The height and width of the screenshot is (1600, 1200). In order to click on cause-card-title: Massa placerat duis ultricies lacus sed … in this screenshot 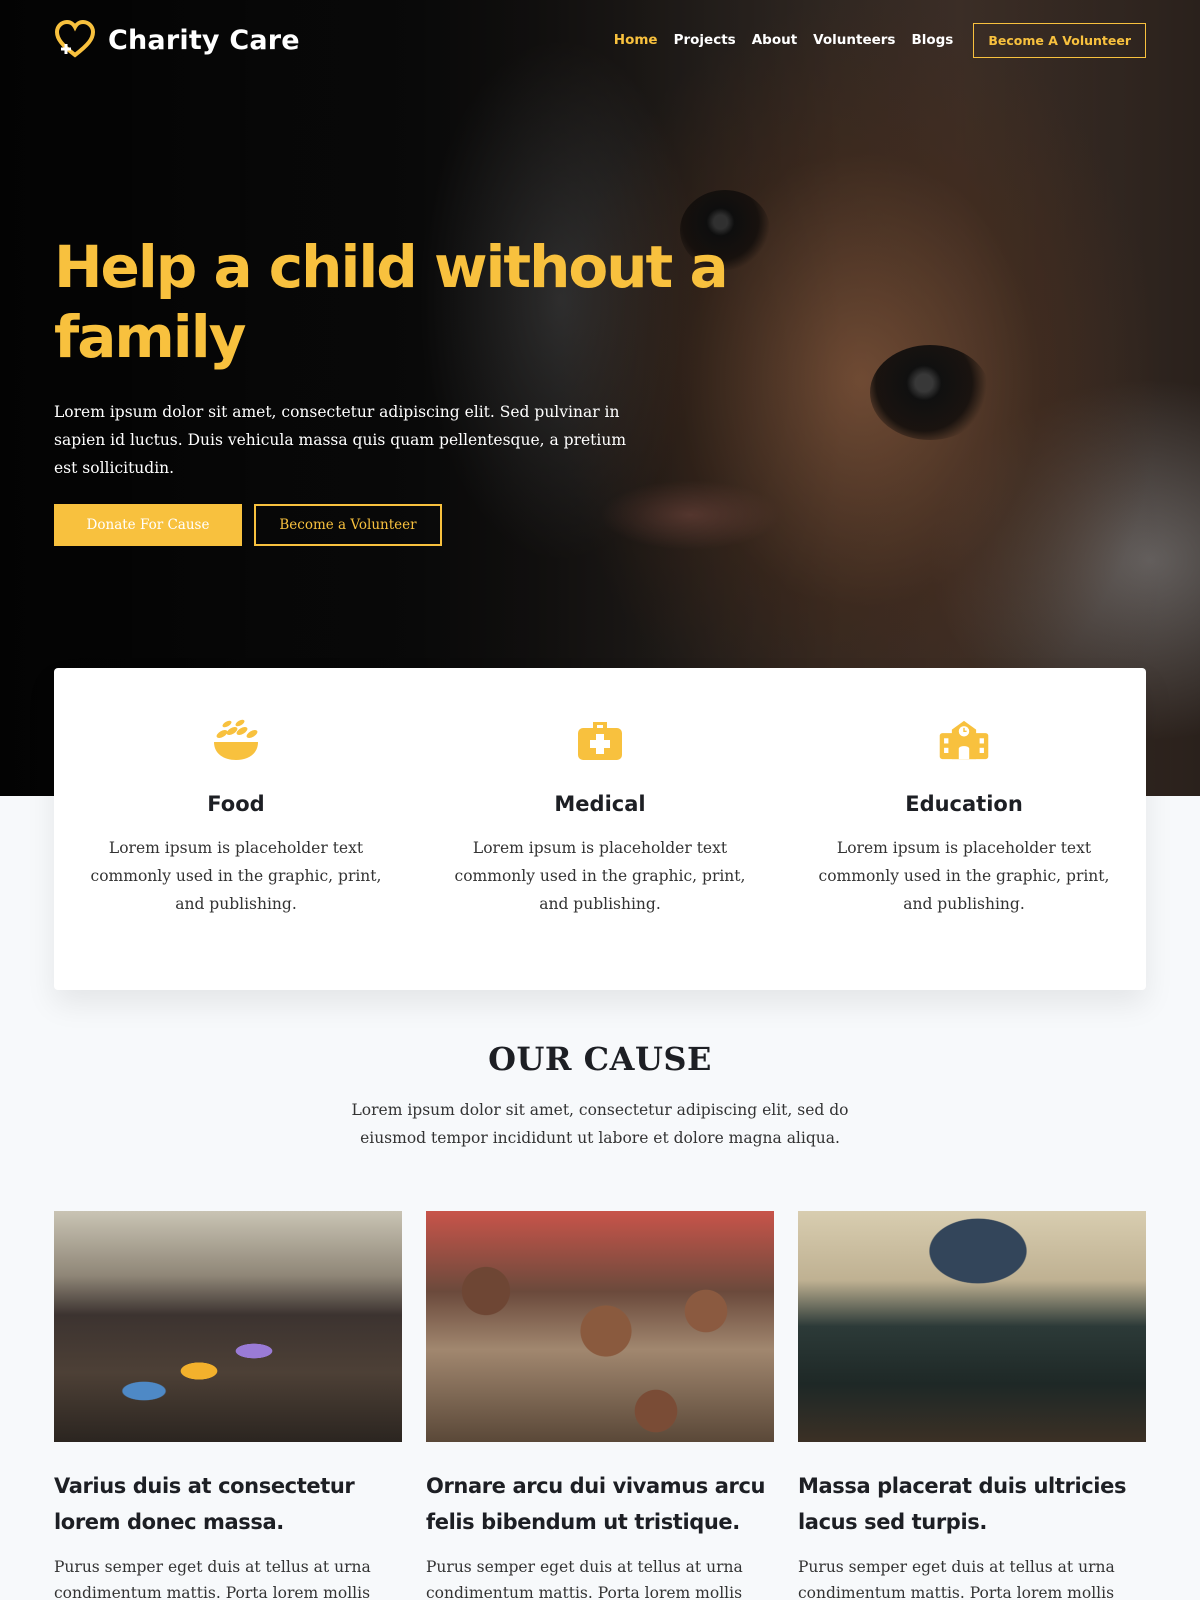, I will do `click(972, 1504)`.